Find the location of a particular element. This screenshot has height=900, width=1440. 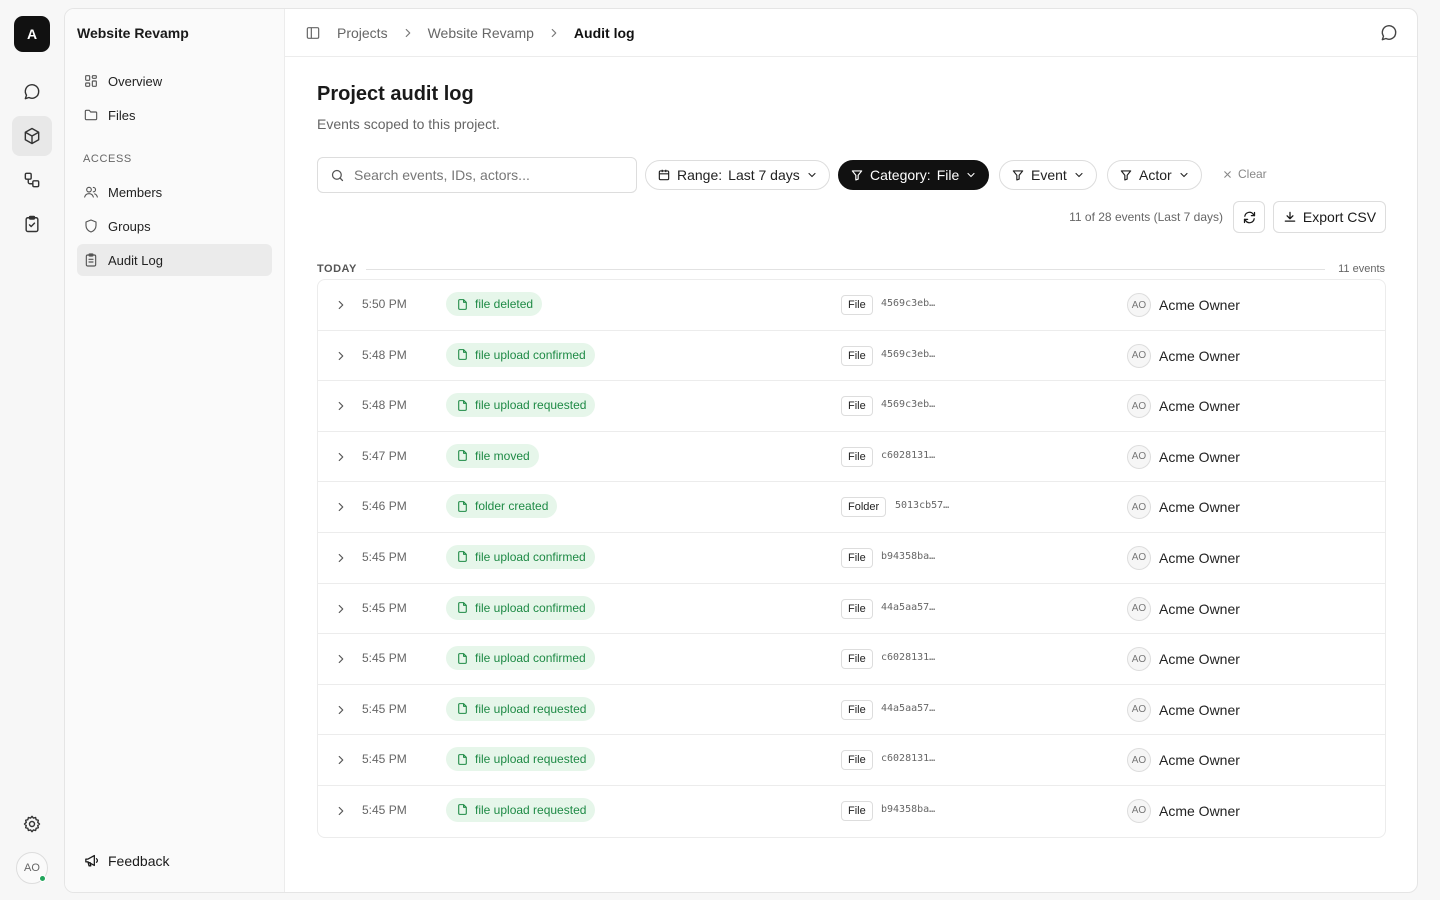

chat-icon is located at coordinates (1389, 33).